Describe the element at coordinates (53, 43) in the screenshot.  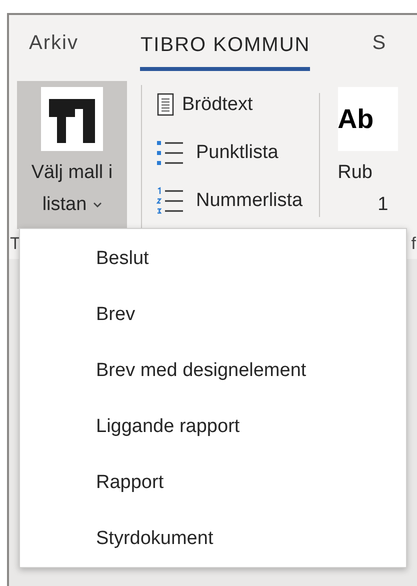
I see `ribbon-tab: Arkiv` at that location.